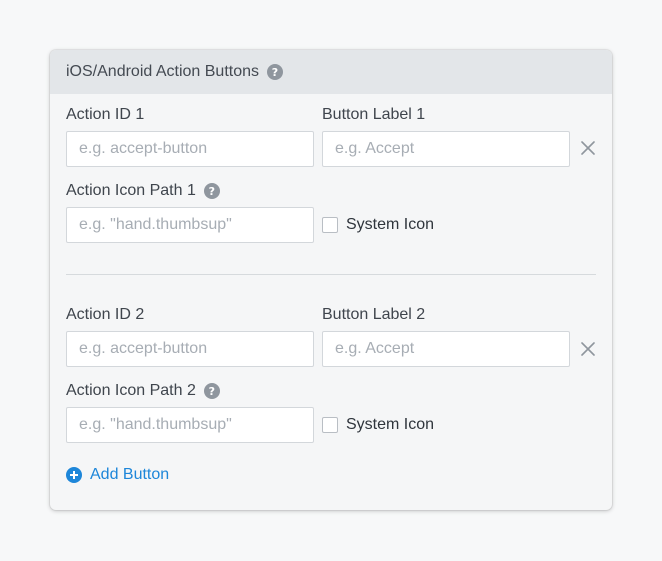 Image resolution: width=662 pixels, height=561 pixels. I want to click on system-icon-2-label: System Icon, so click(390, 425).